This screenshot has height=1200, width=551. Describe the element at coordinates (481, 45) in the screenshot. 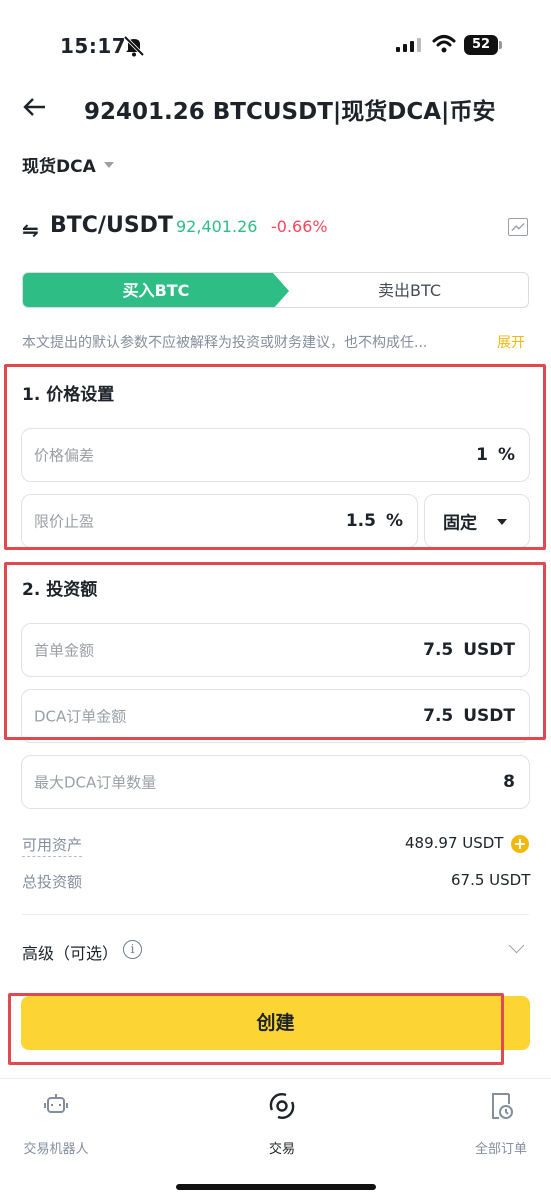

I see `battery-icon: 52` at that location.